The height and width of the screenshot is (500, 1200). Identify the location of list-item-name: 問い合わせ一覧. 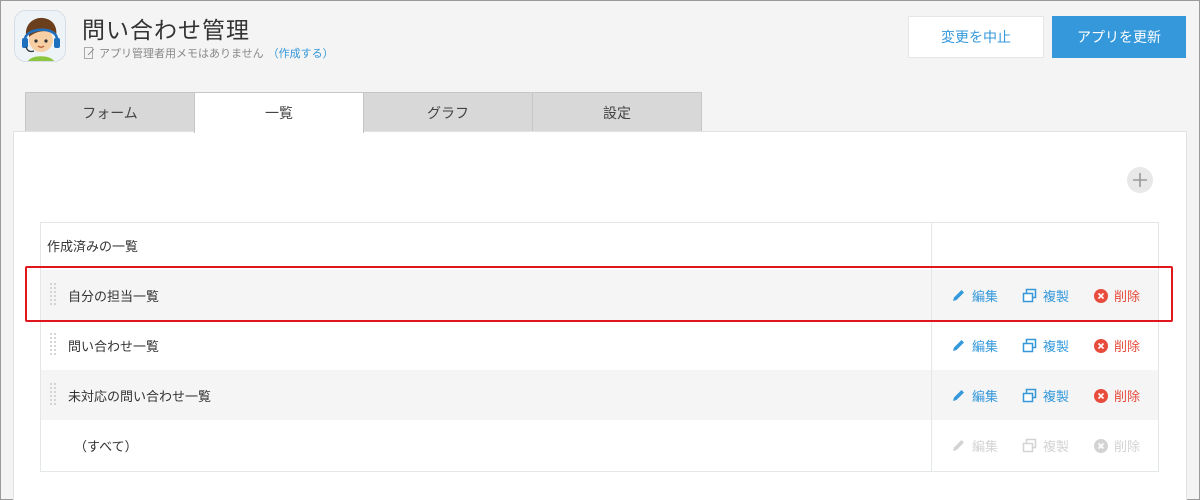
(114, 347).